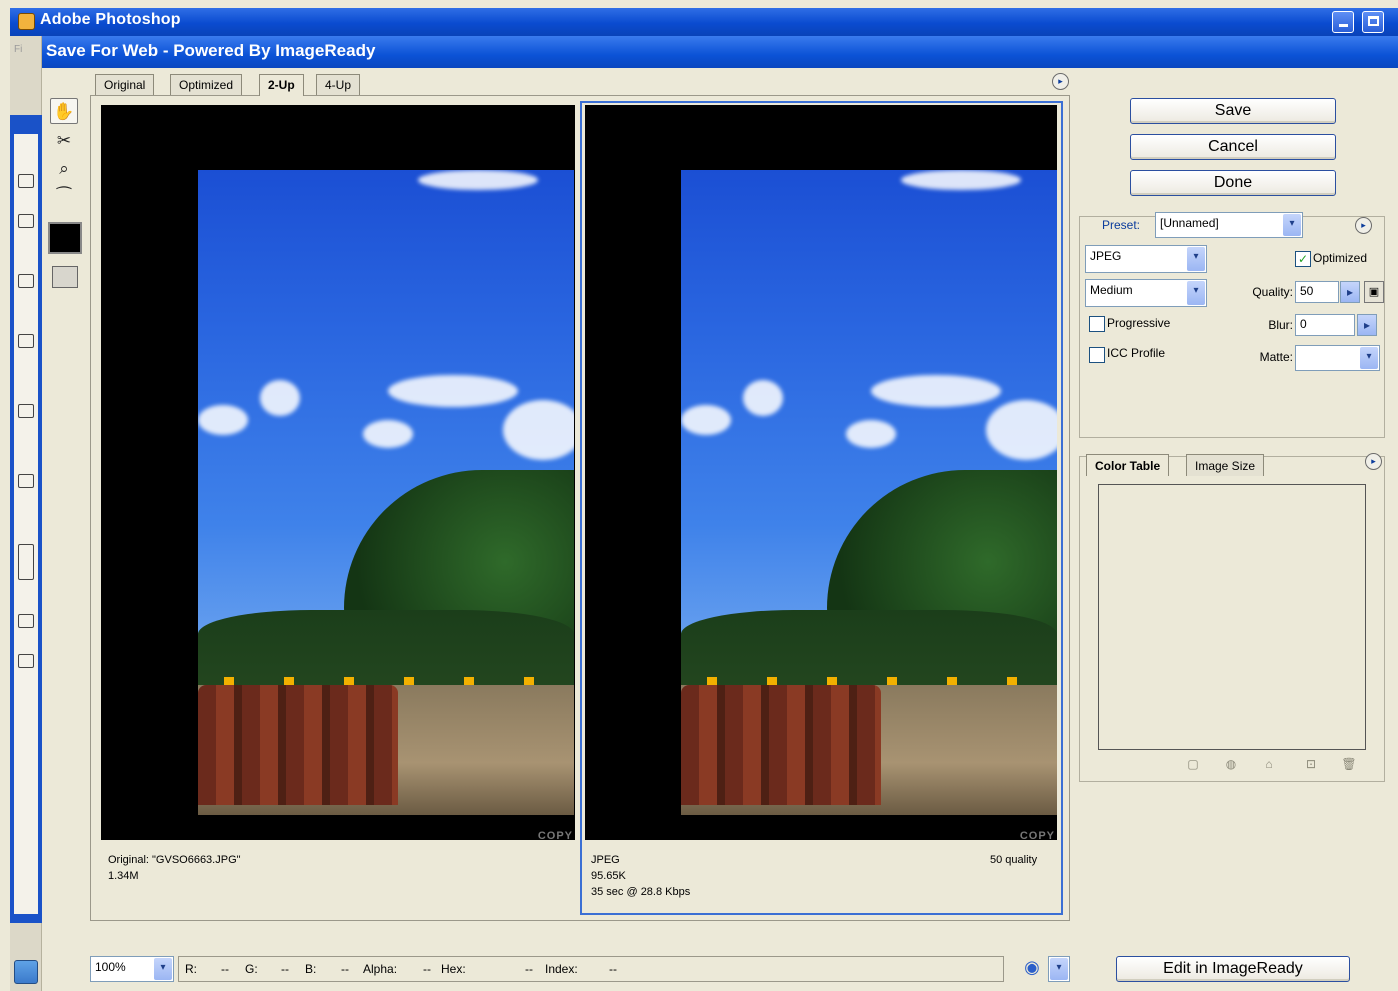  What do you see at coordinates (1059, 969) in the screenshot?
I see `browser-select: ▾` at bounding box center [1059, 969].